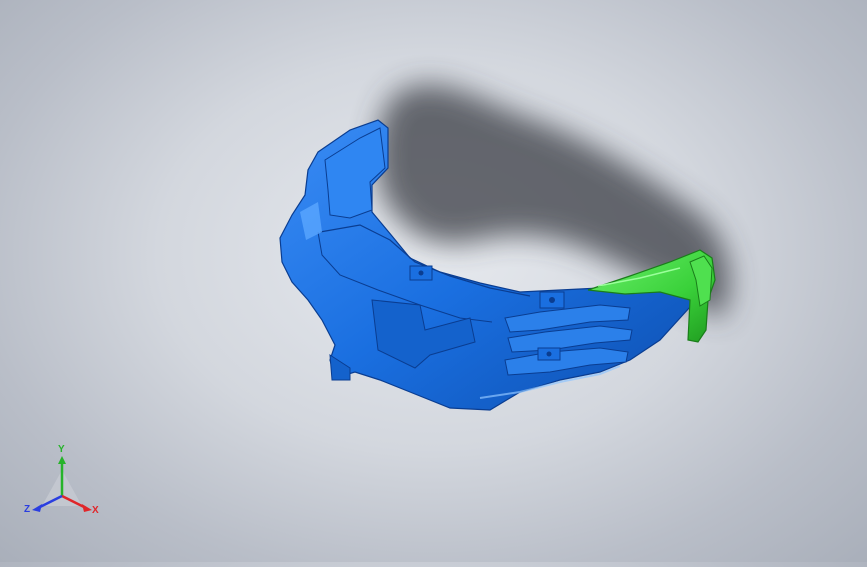  I want to click on orientation-triad: Y X Z, so click(64, 483).